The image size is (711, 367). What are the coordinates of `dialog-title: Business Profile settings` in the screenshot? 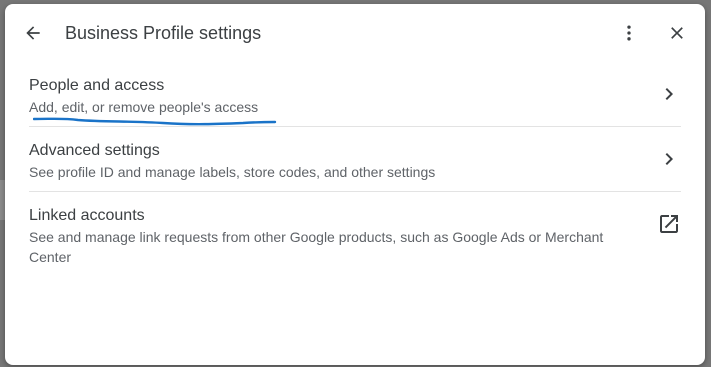 It's located at (163, 33).